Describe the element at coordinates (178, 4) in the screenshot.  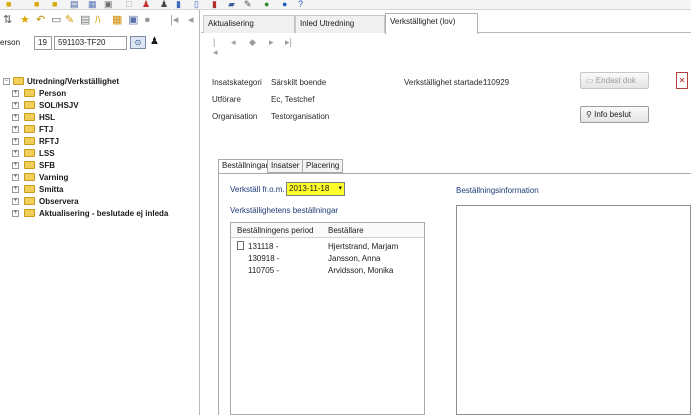
I see `document-icon: ▮` at that location.